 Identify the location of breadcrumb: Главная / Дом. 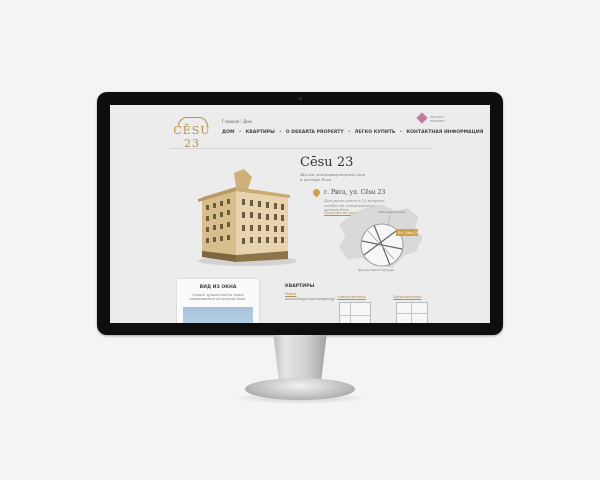
(237, 121).